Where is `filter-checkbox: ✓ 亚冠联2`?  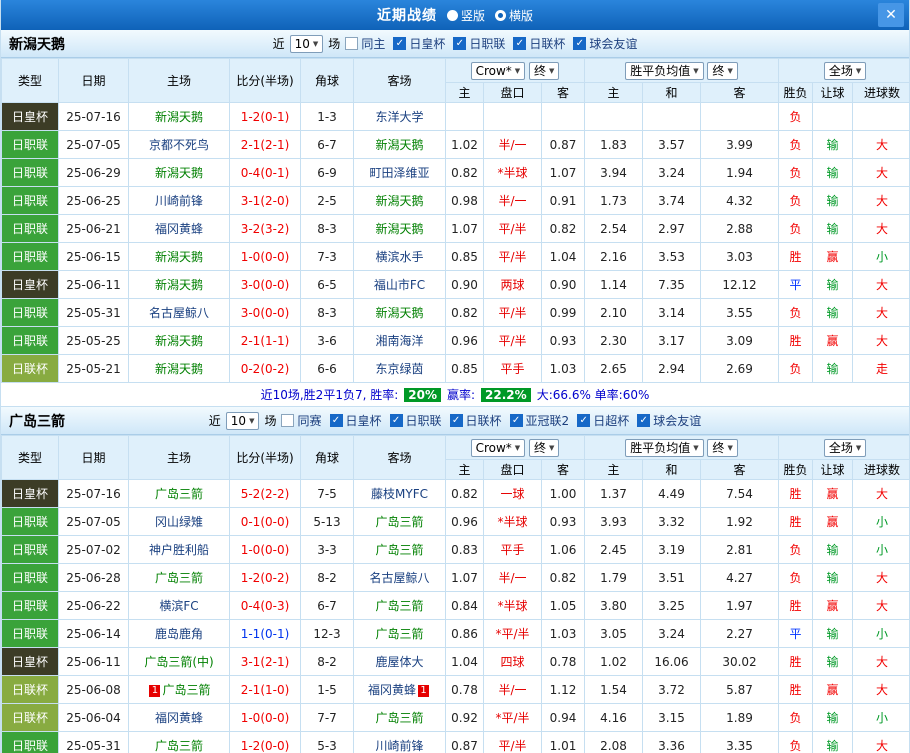
filter-checkbox: ✓ 亚冠联2 is located at coordinates (539, 420).